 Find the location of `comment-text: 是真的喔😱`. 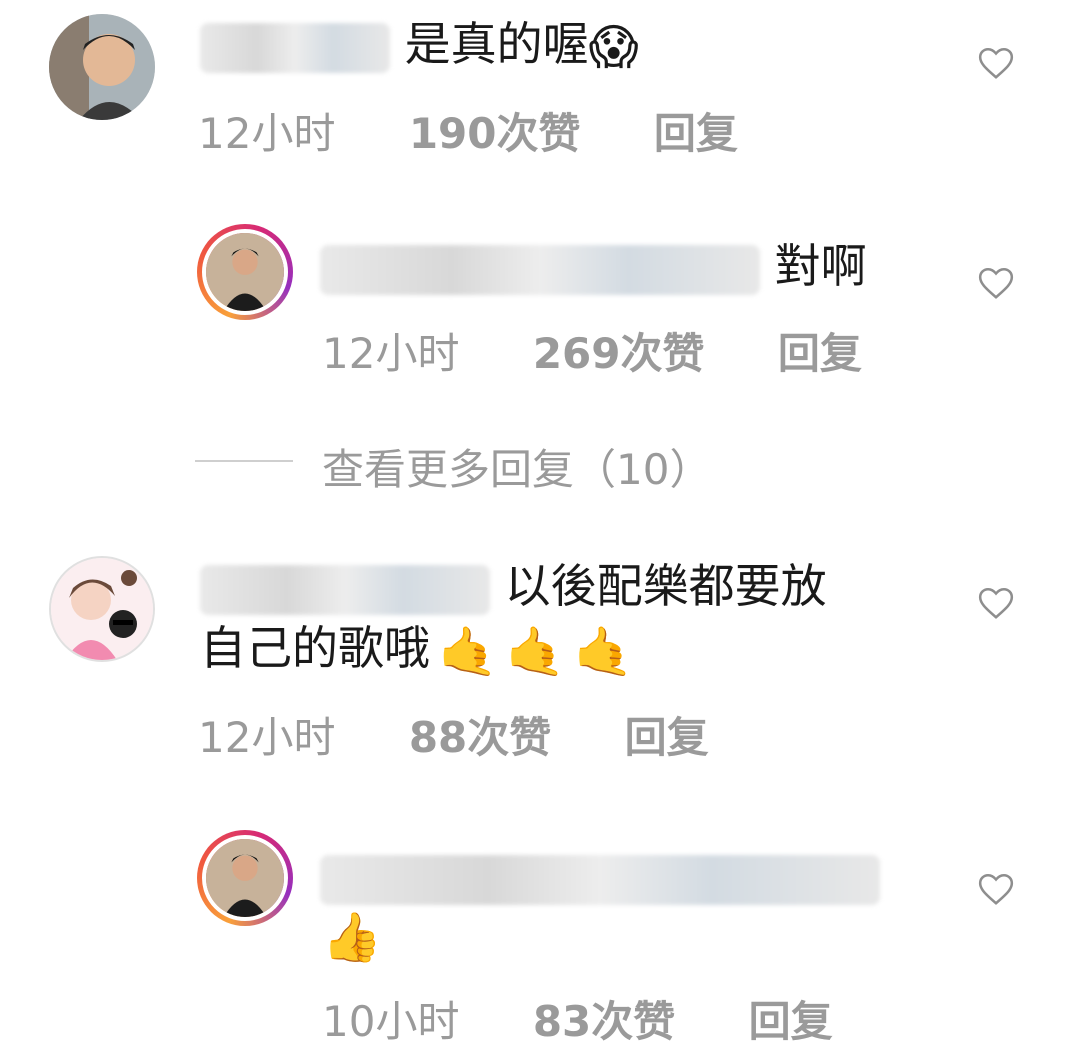

comment-text: 是真的喔😱 is located at coordinates (419, 46).